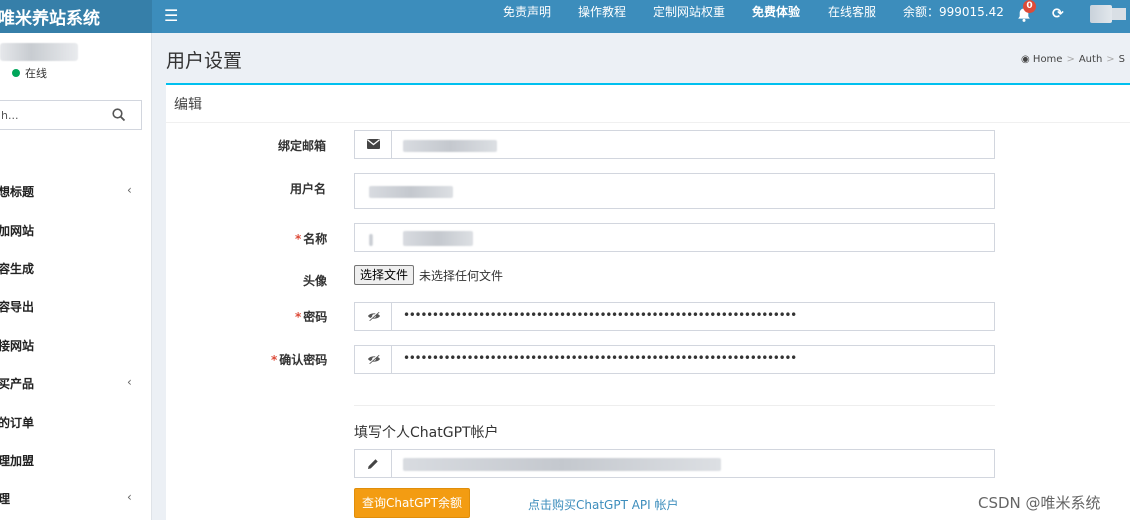 Image resolution: width=1130 pixels, height=520 pixels. Describe the element at coordinates (5, 499) in the screenshot. I see `sidebar-item-label: 理` at that location.